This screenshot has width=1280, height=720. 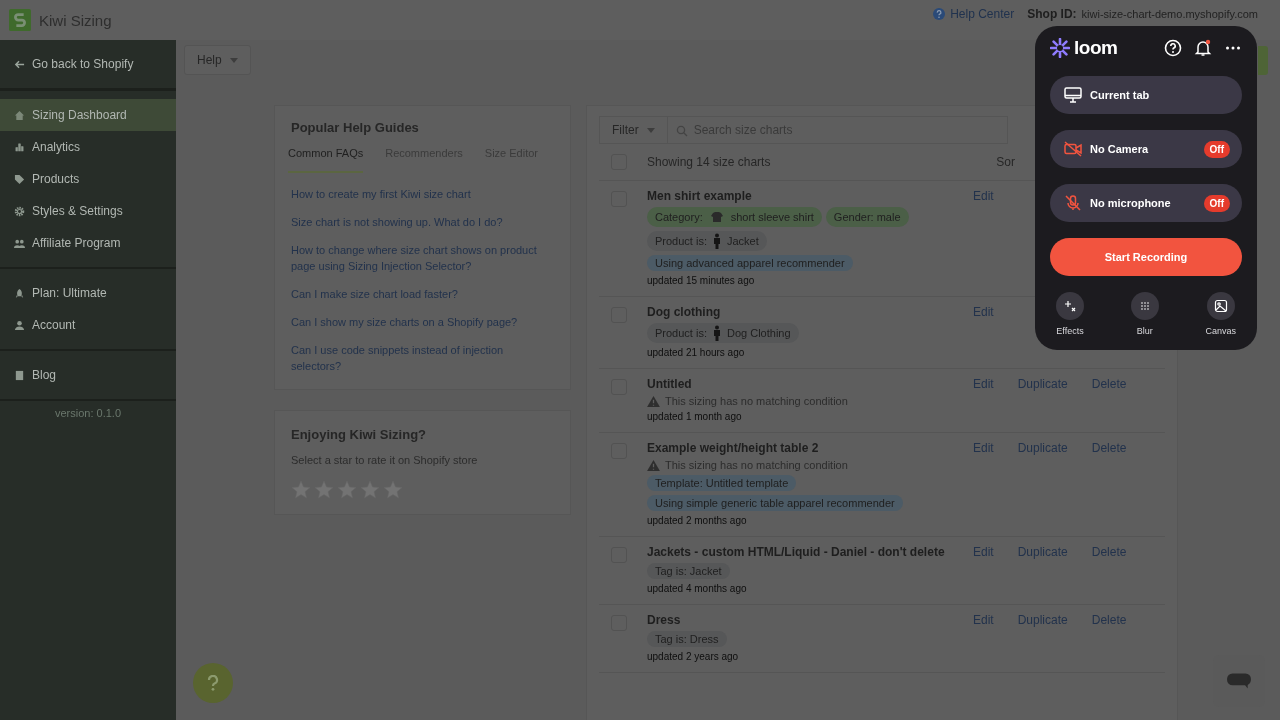 What do you see at coordinates (1169, 14) in the screenshot?
I see `shop-id: kiwi-size-chart-demo.myshopify.com` at bounding box center [1169, 14].